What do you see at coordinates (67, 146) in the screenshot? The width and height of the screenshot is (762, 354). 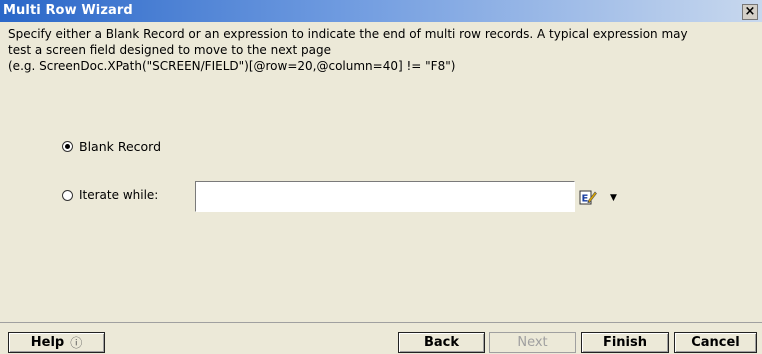 I see `blank-record-radio` at bounding box center [67, 146].